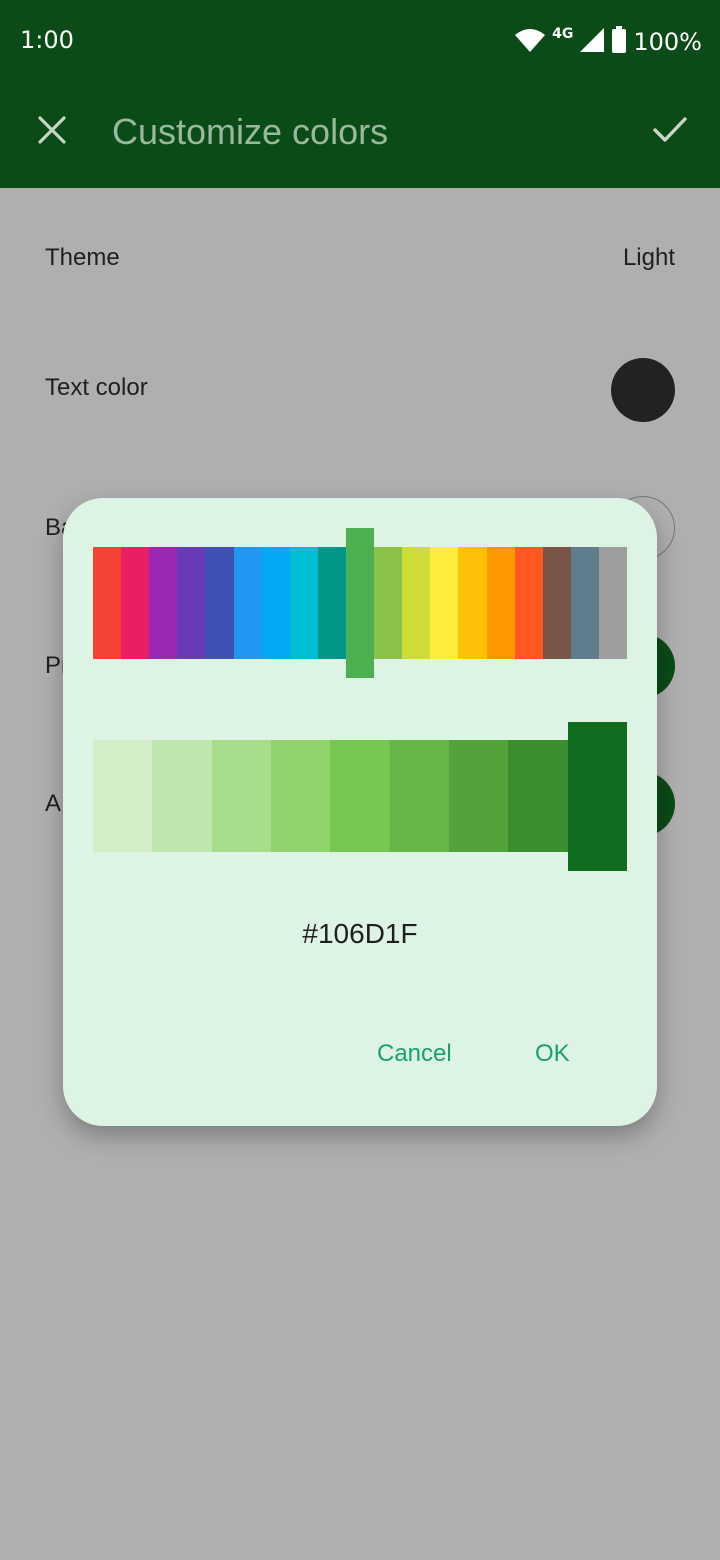 The width and height of the screenshot is (720, 1560). I want to click on setting-theme: Theme Light, so click(360, 260).